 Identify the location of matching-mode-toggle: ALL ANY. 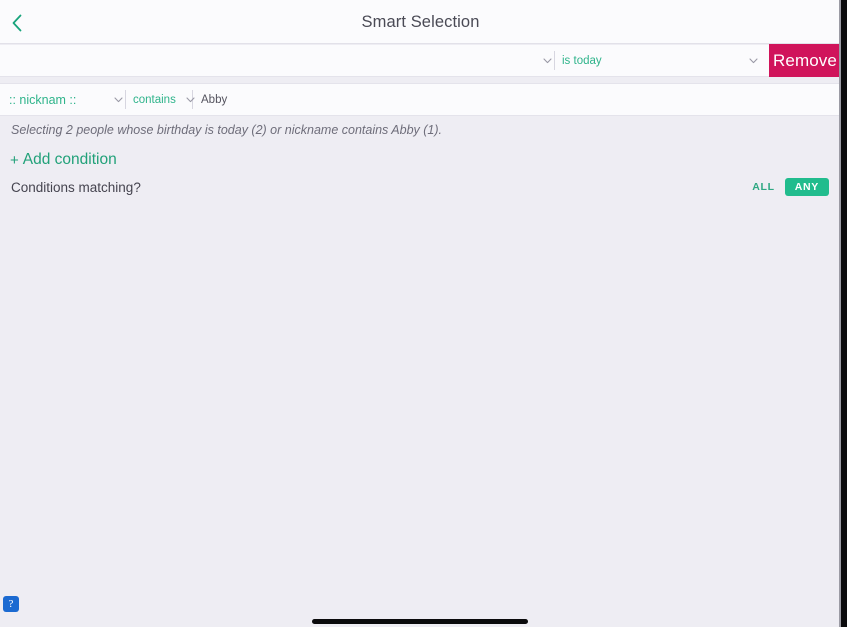
(785, 187).